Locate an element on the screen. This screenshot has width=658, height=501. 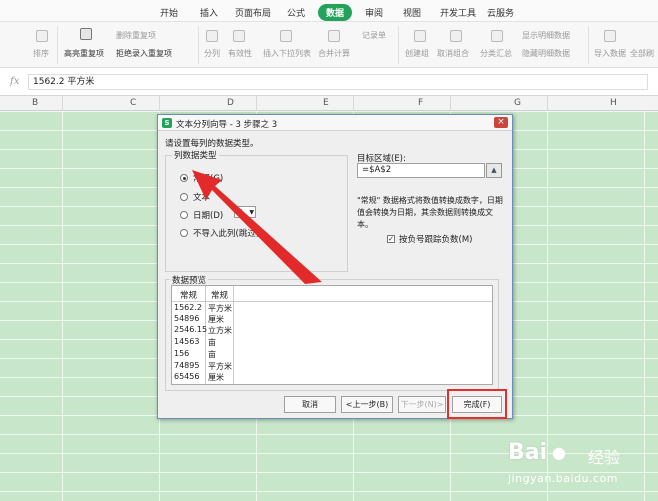
radio-text-label: 文本 is located at coordinates (201, 197).